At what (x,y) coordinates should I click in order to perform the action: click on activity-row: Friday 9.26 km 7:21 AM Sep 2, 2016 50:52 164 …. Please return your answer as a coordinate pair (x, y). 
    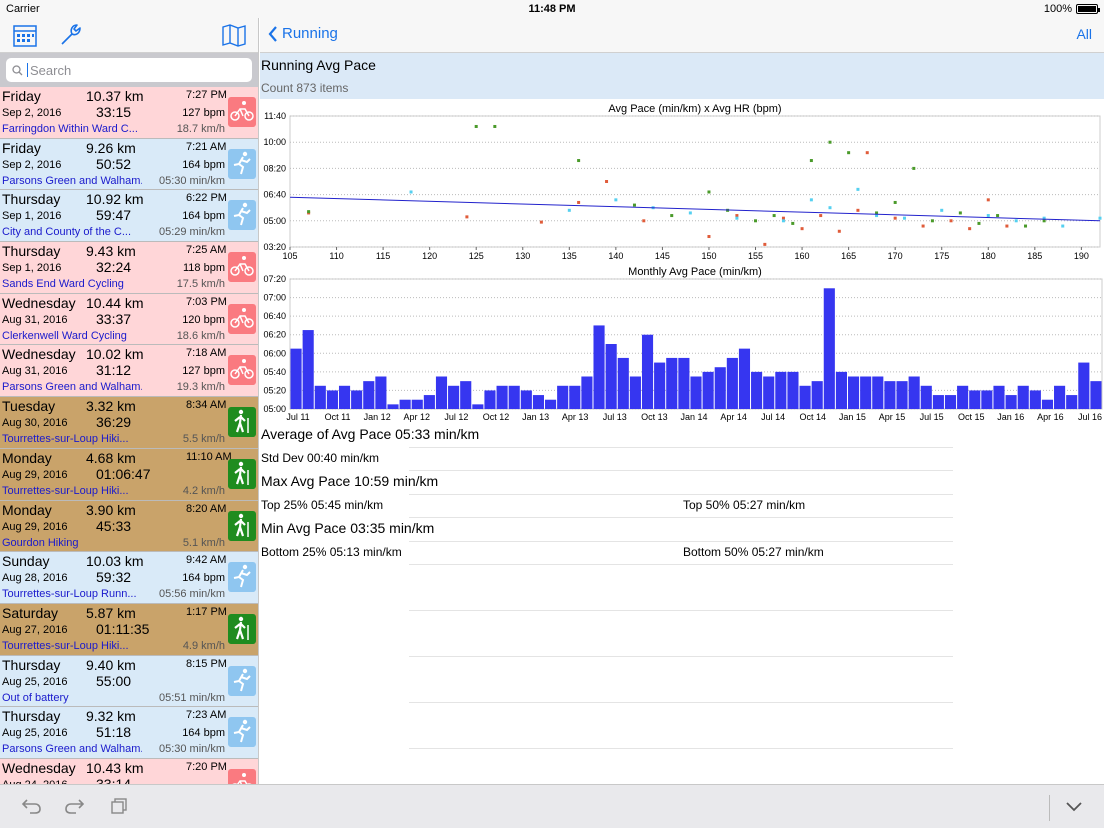
    Looking at the image, I should click on (129, 164).